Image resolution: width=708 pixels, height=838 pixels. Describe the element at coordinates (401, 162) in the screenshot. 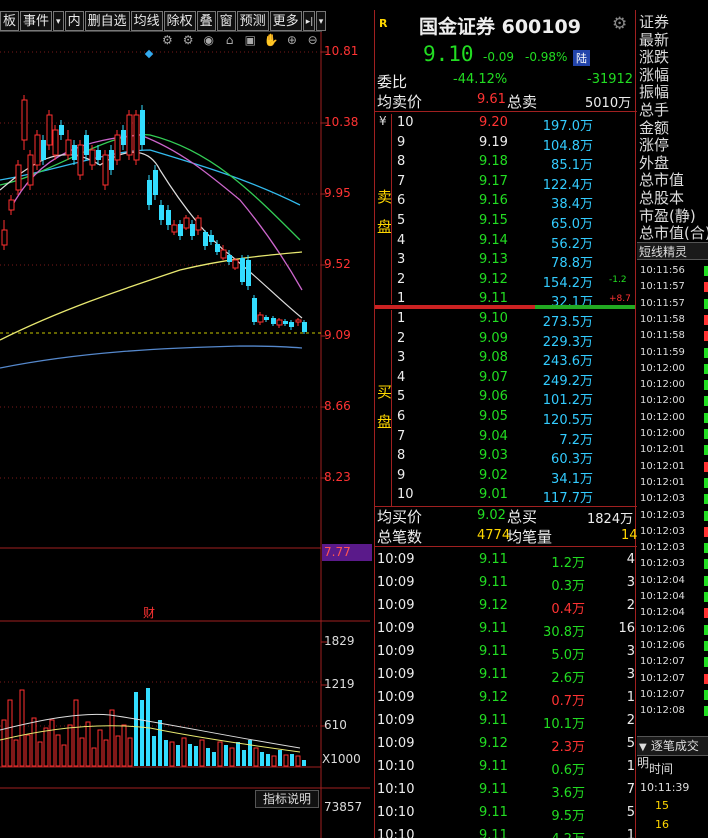

I see `level-number: 8` at that location.